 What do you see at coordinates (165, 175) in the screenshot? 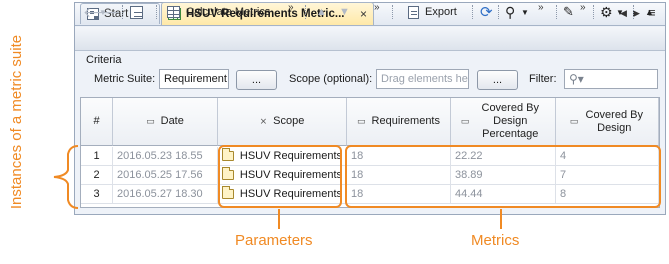
I see `date-cell: 2016.05.25 17.56` at bounding box center [165, 175].